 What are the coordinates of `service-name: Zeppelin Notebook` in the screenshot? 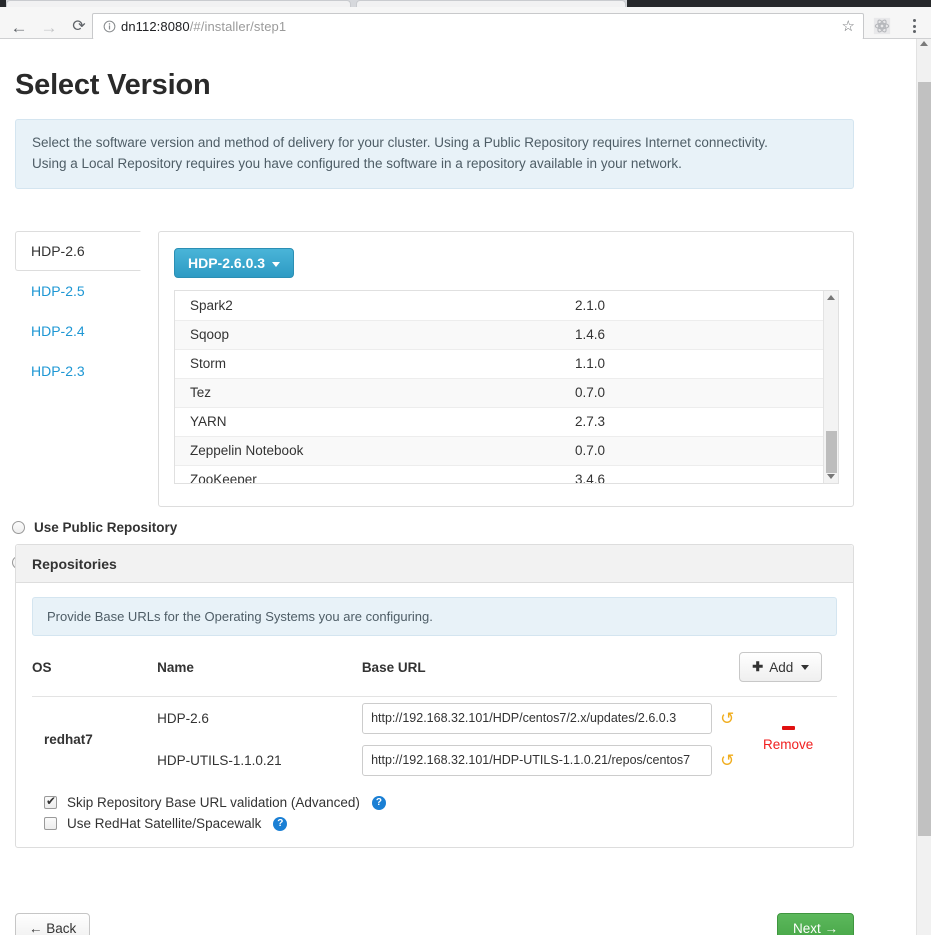 It's located at (375, 451).